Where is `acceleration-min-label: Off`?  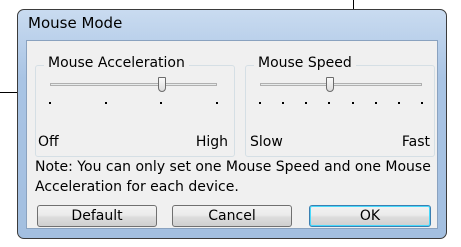
acceleration-min-label: Off is located at coordinates (48, 142).